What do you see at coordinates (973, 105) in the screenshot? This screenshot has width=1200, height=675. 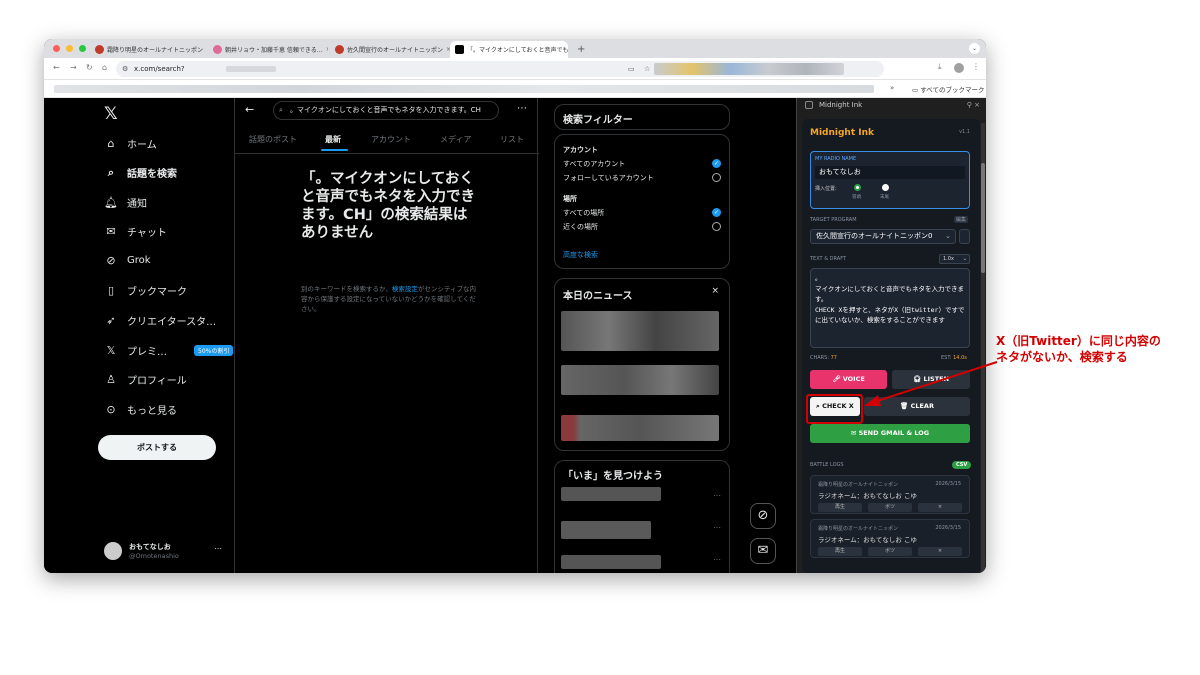 I see `side-panel-controls: ⚲ ×` at bounding box center [973, 105].